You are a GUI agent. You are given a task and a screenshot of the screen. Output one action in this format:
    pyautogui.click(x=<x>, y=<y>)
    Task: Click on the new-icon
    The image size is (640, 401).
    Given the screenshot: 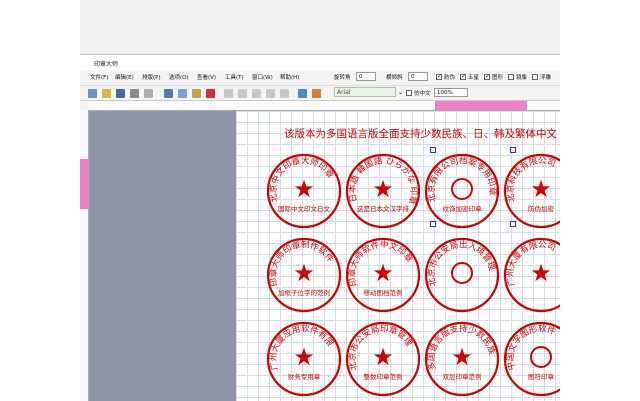 What is the action you would take?
    pyautogui.click(x=92, y=93)
    